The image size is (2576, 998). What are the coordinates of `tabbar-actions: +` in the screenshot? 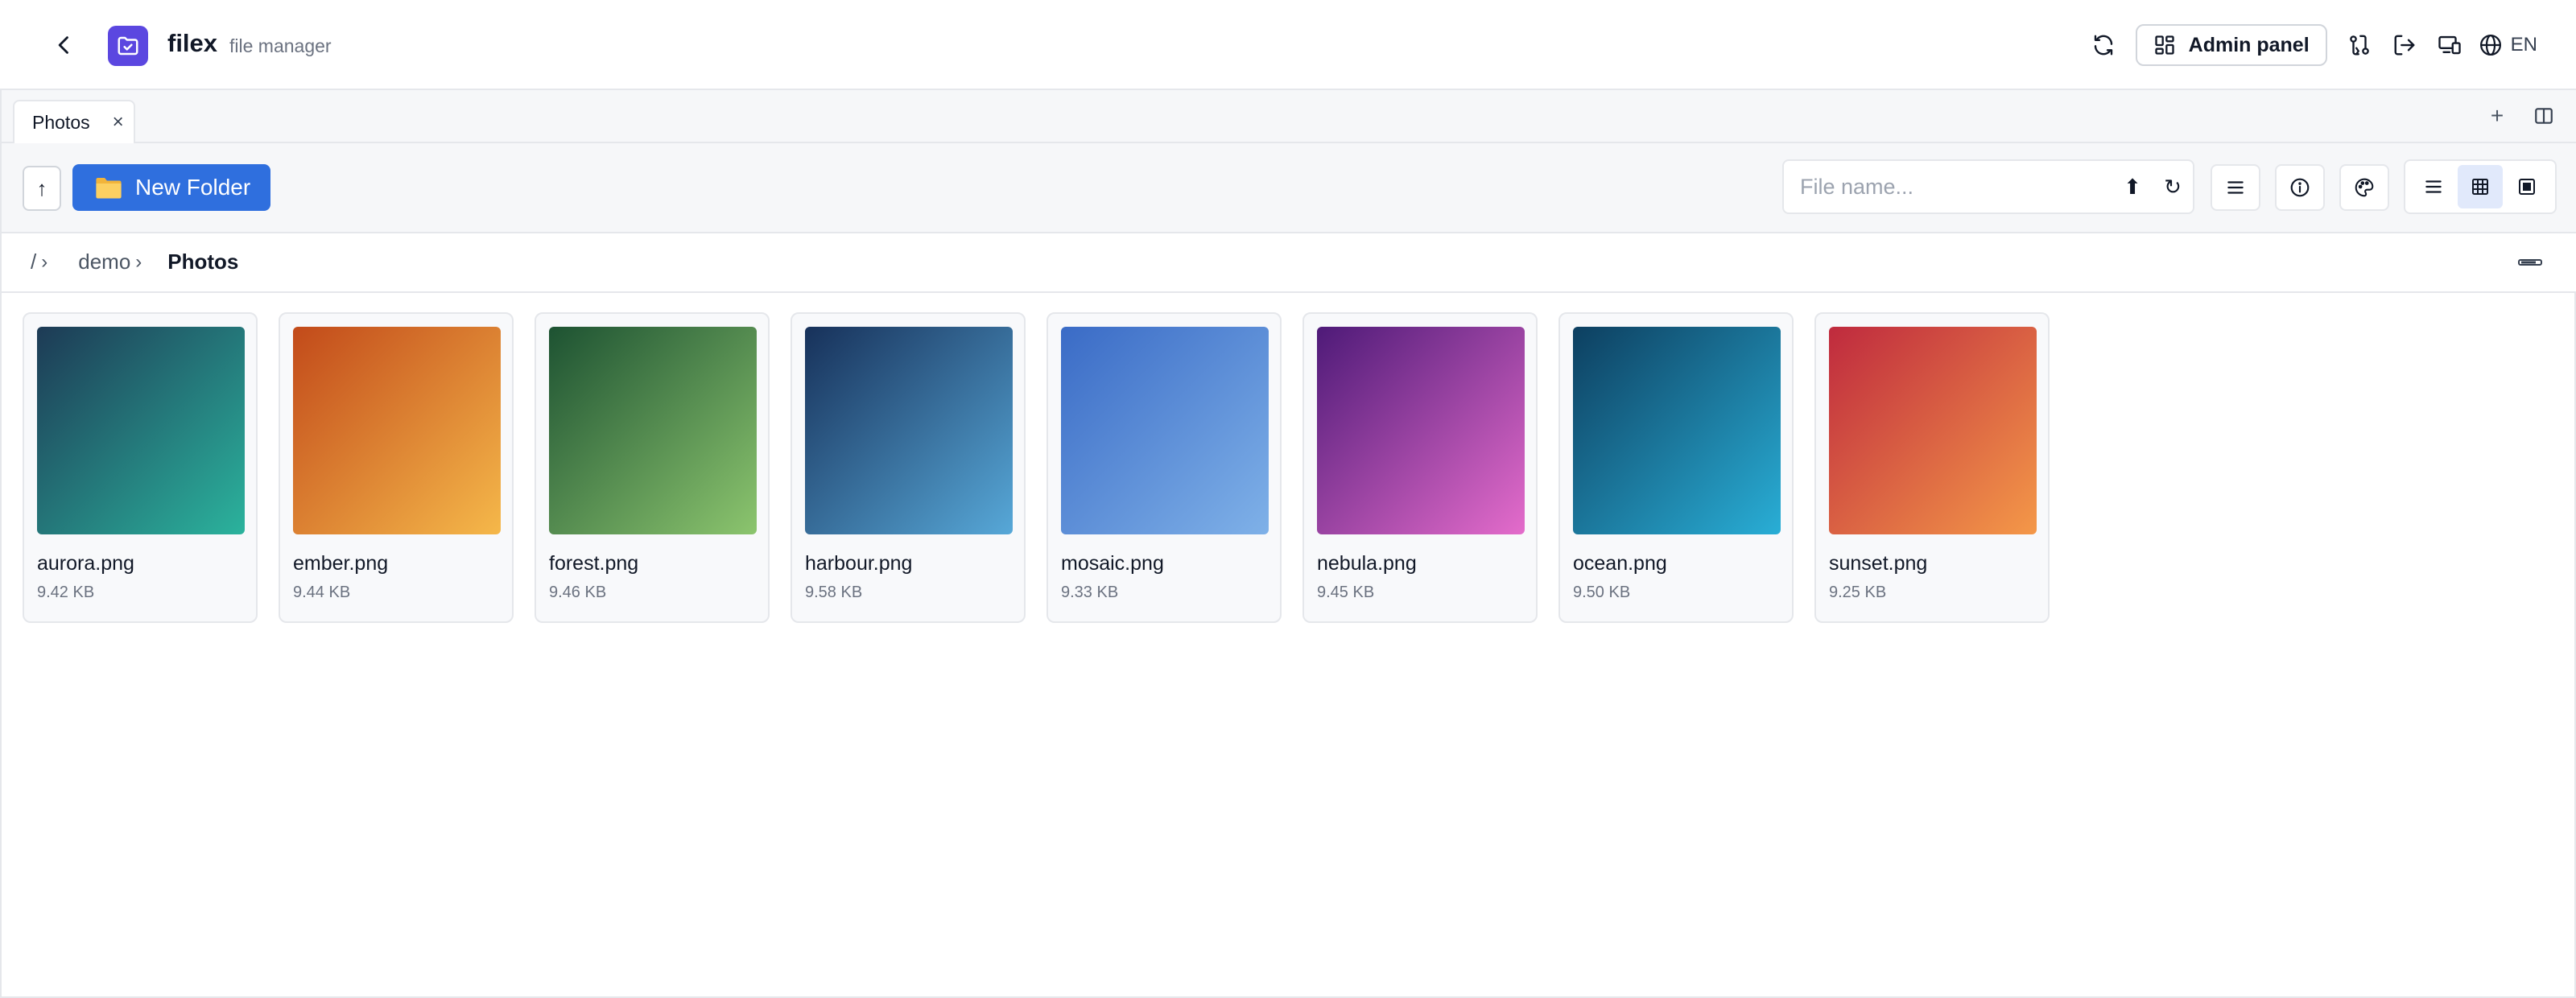 It's located at (2520, 115).